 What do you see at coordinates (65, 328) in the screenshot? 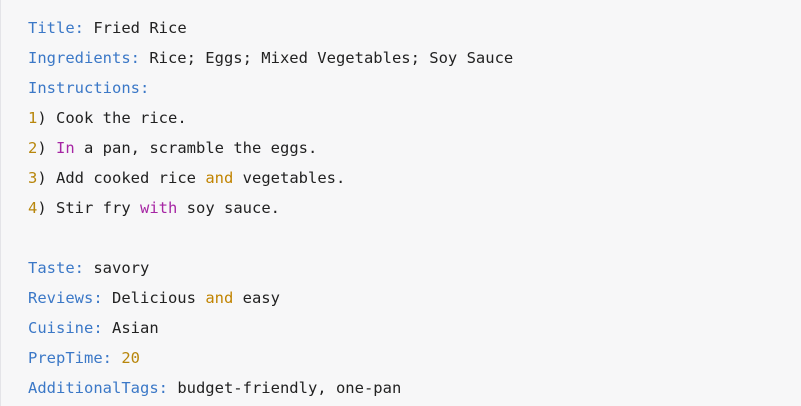
I see `cuisine-key: Cuisine:` at bounding box center [65, 328].